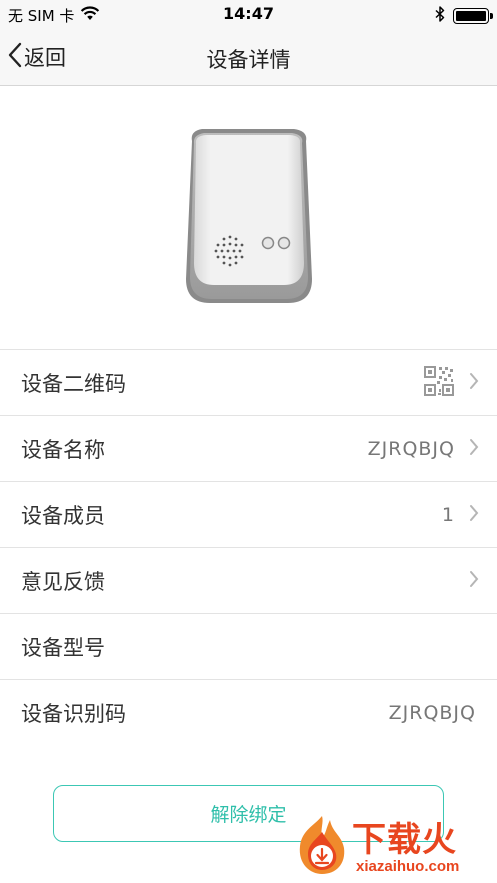 The height and width of the screenshot is (883, 497). Describe the element at coordinates (248, 515) in the screenshot. I see `row-device-members: 设备成员 1` at that location.